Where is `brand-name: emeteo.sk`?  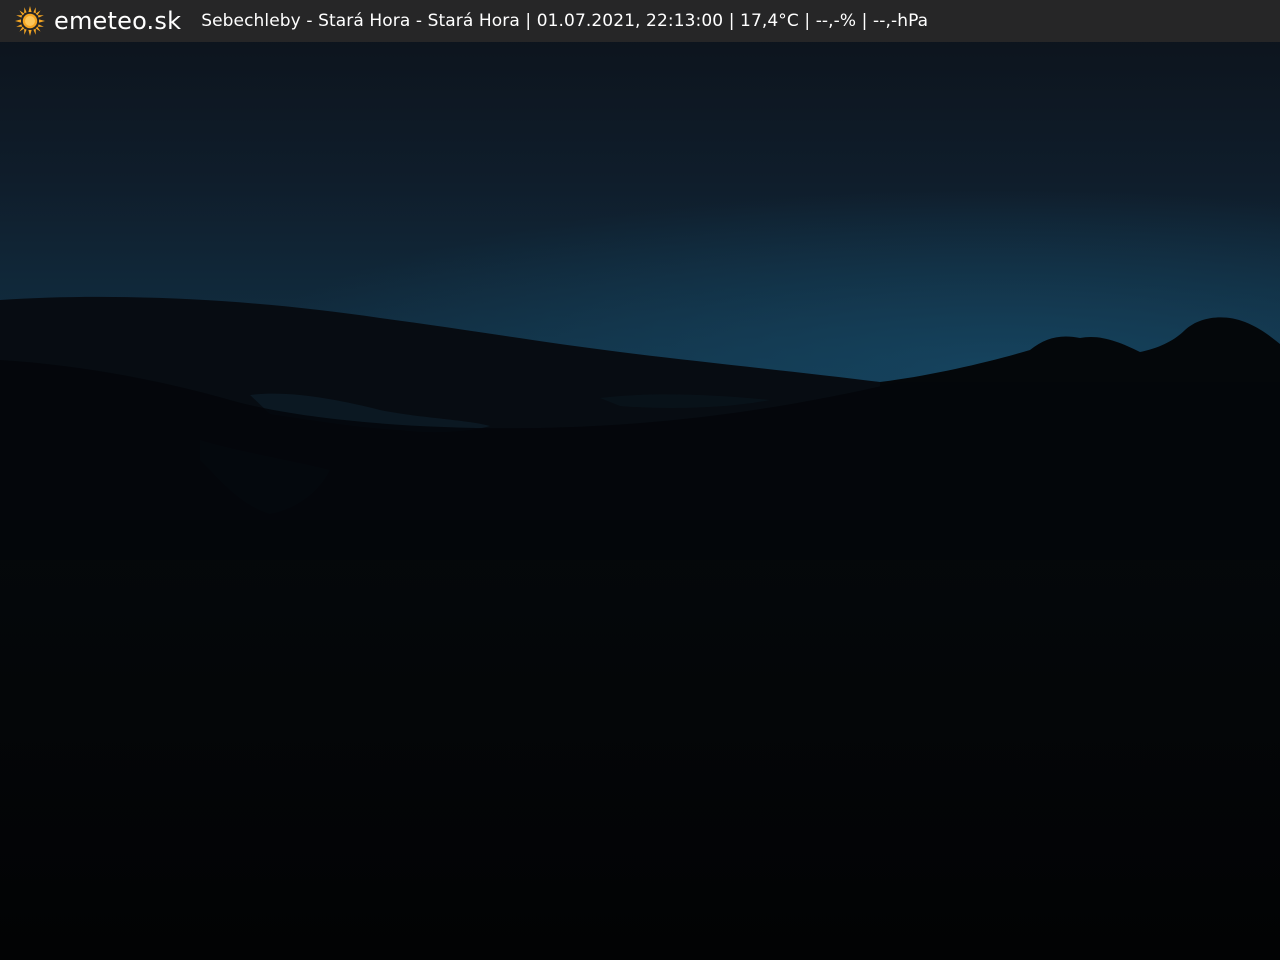
brand-name: emeteo.sk is located at coordinates (118, 21).